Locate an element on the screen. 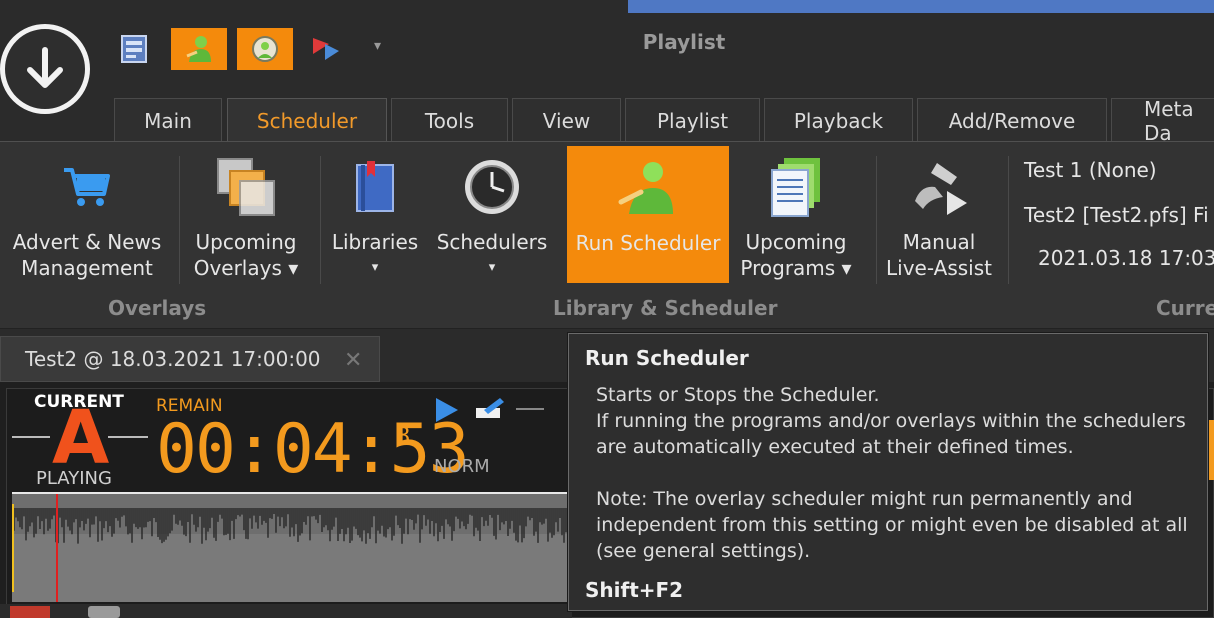 The width and height of the screenshot is (1214, 618). overlay-layers-icon is located at coordinates (246, 187).